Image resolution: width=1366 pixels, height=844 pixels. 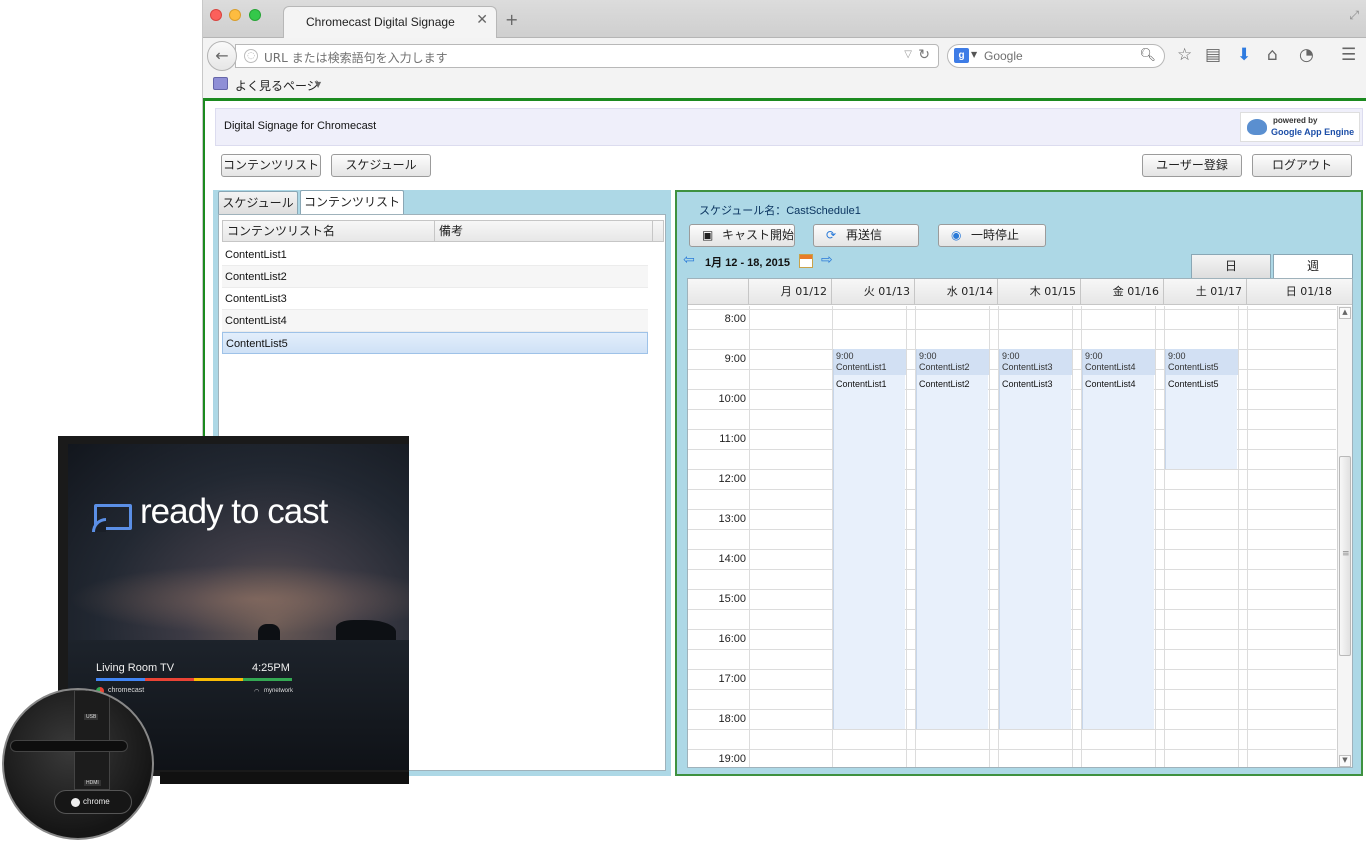 I want to click on schedule-event: 9:00 ContentList5 ContentList5, so click(x=1201, y=409).